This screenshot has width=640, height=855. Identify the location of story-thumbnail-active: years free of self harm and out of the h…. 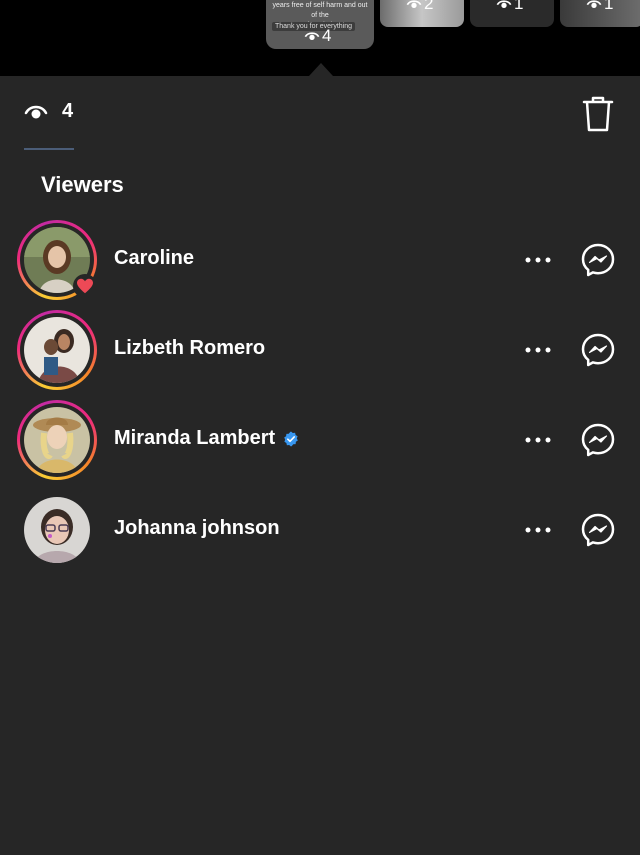
(320, 24).